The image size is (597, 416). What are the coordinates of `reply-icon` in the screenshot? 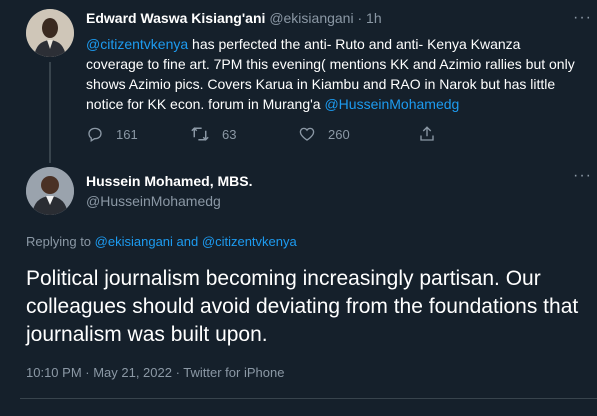 It's located at (95, 134).